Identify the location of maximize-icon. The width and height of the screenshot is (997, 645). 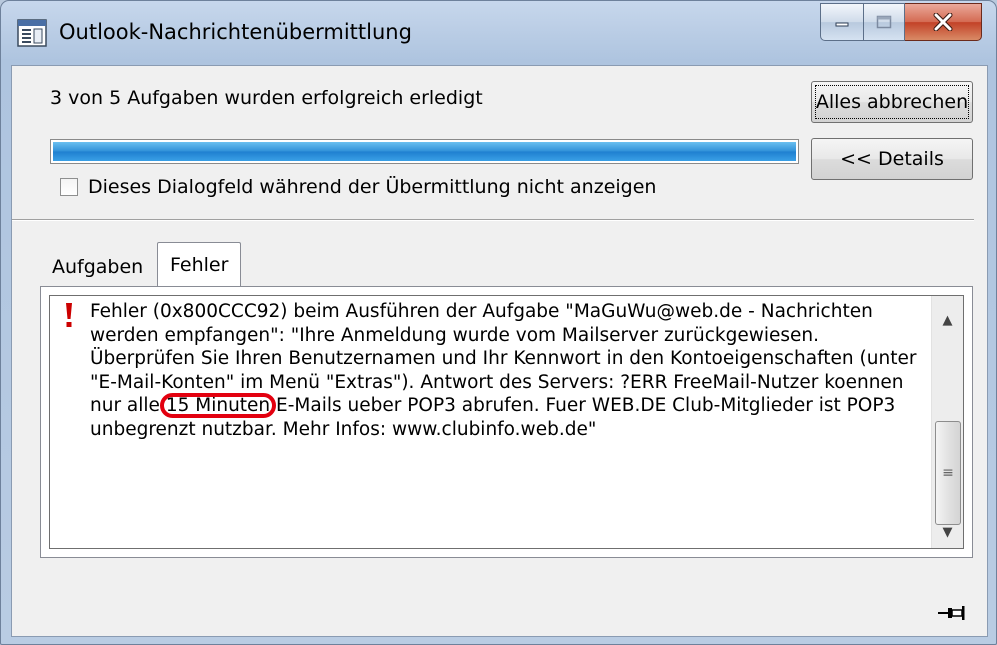
(884, 22).